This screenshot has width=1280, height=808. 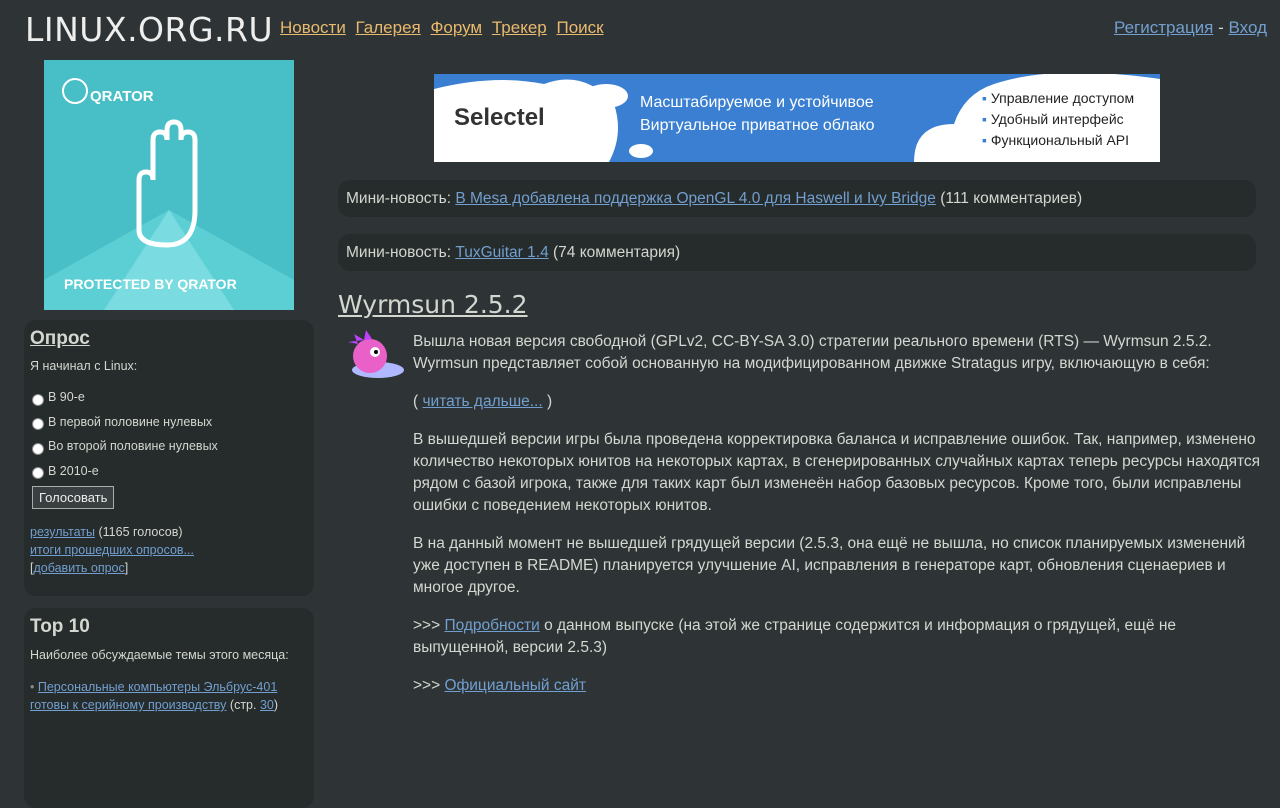 What do you see at coordinates (126, 568) in the screenshot?
I see `bracket: ]` at bounding box center [126, 568].